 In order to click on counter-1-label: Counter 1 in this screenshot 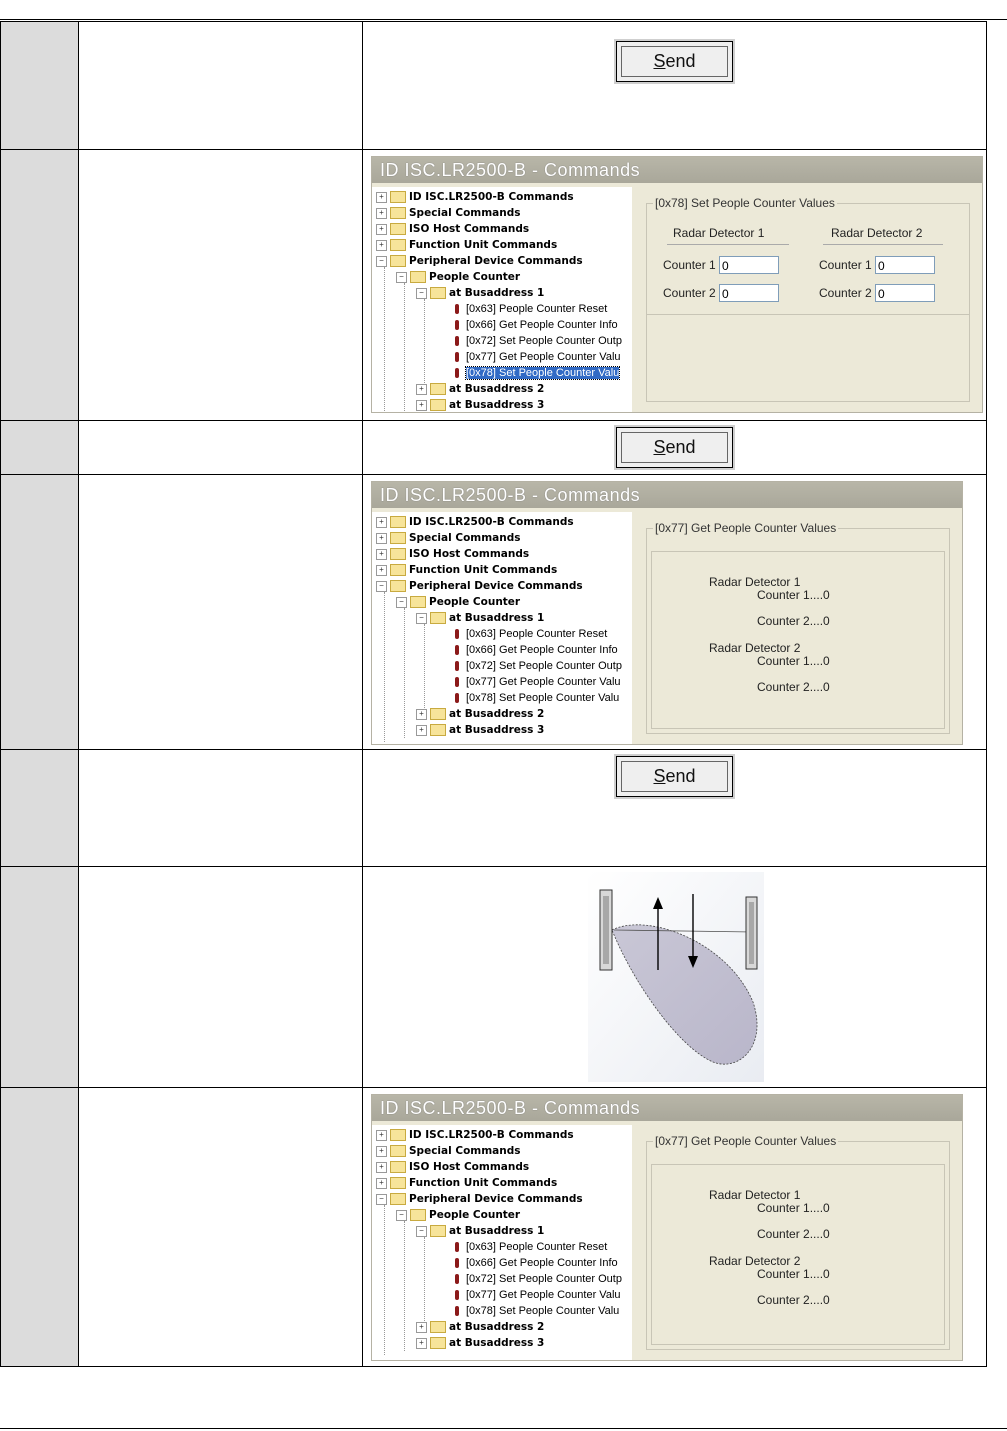, I will do `click(689, 265)`.